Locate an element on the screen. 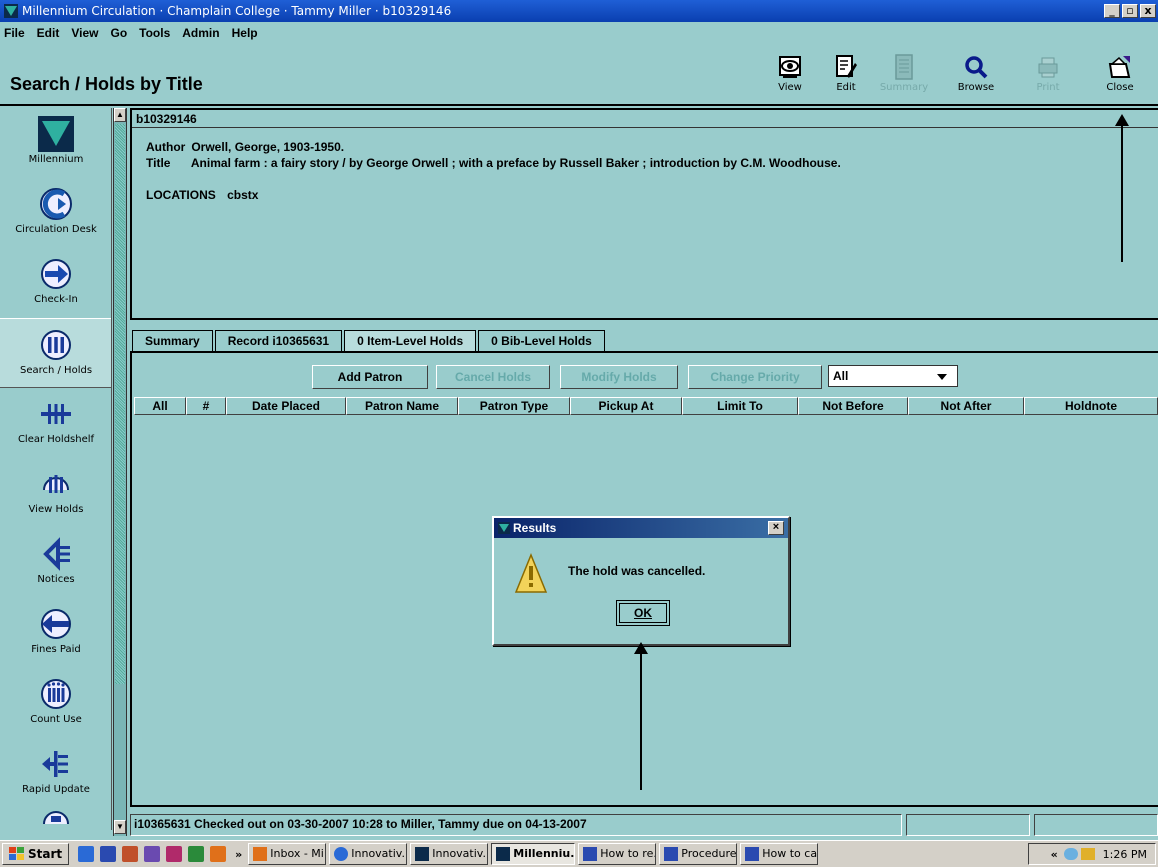 The width and height of the screenshot is (1158, 867). nav-item-check-in: Check-In is located at coordinates (55, 283).